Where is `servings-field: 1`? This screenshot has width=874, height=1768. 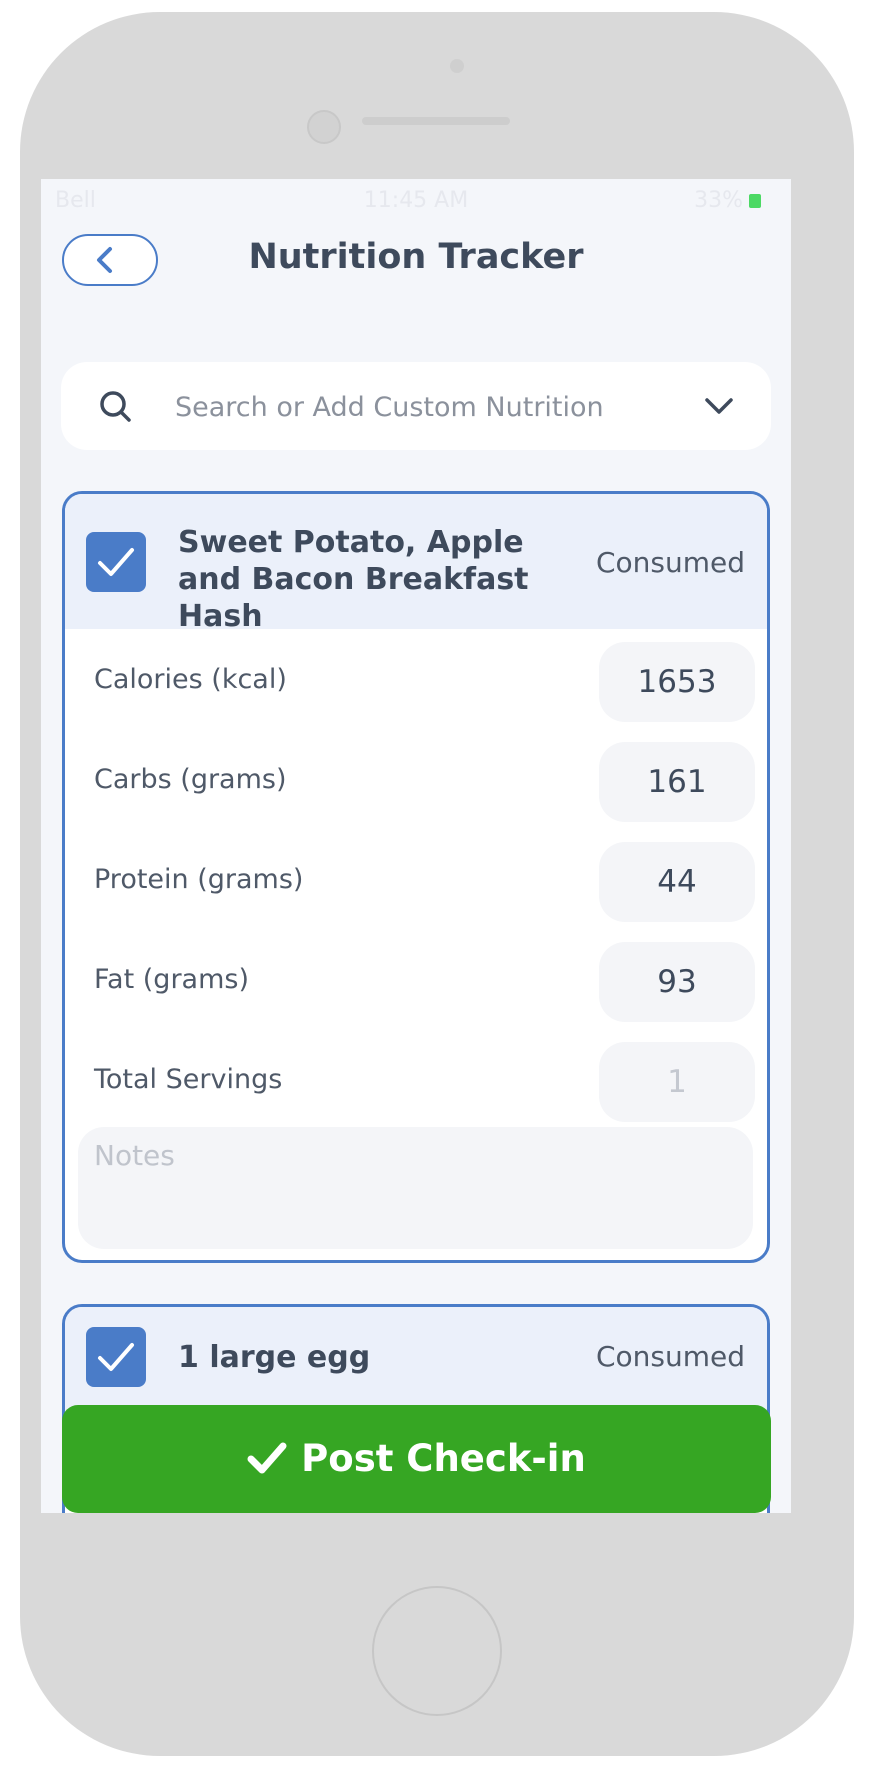 servings-field: 1 is located at coordinates (677, 1082).